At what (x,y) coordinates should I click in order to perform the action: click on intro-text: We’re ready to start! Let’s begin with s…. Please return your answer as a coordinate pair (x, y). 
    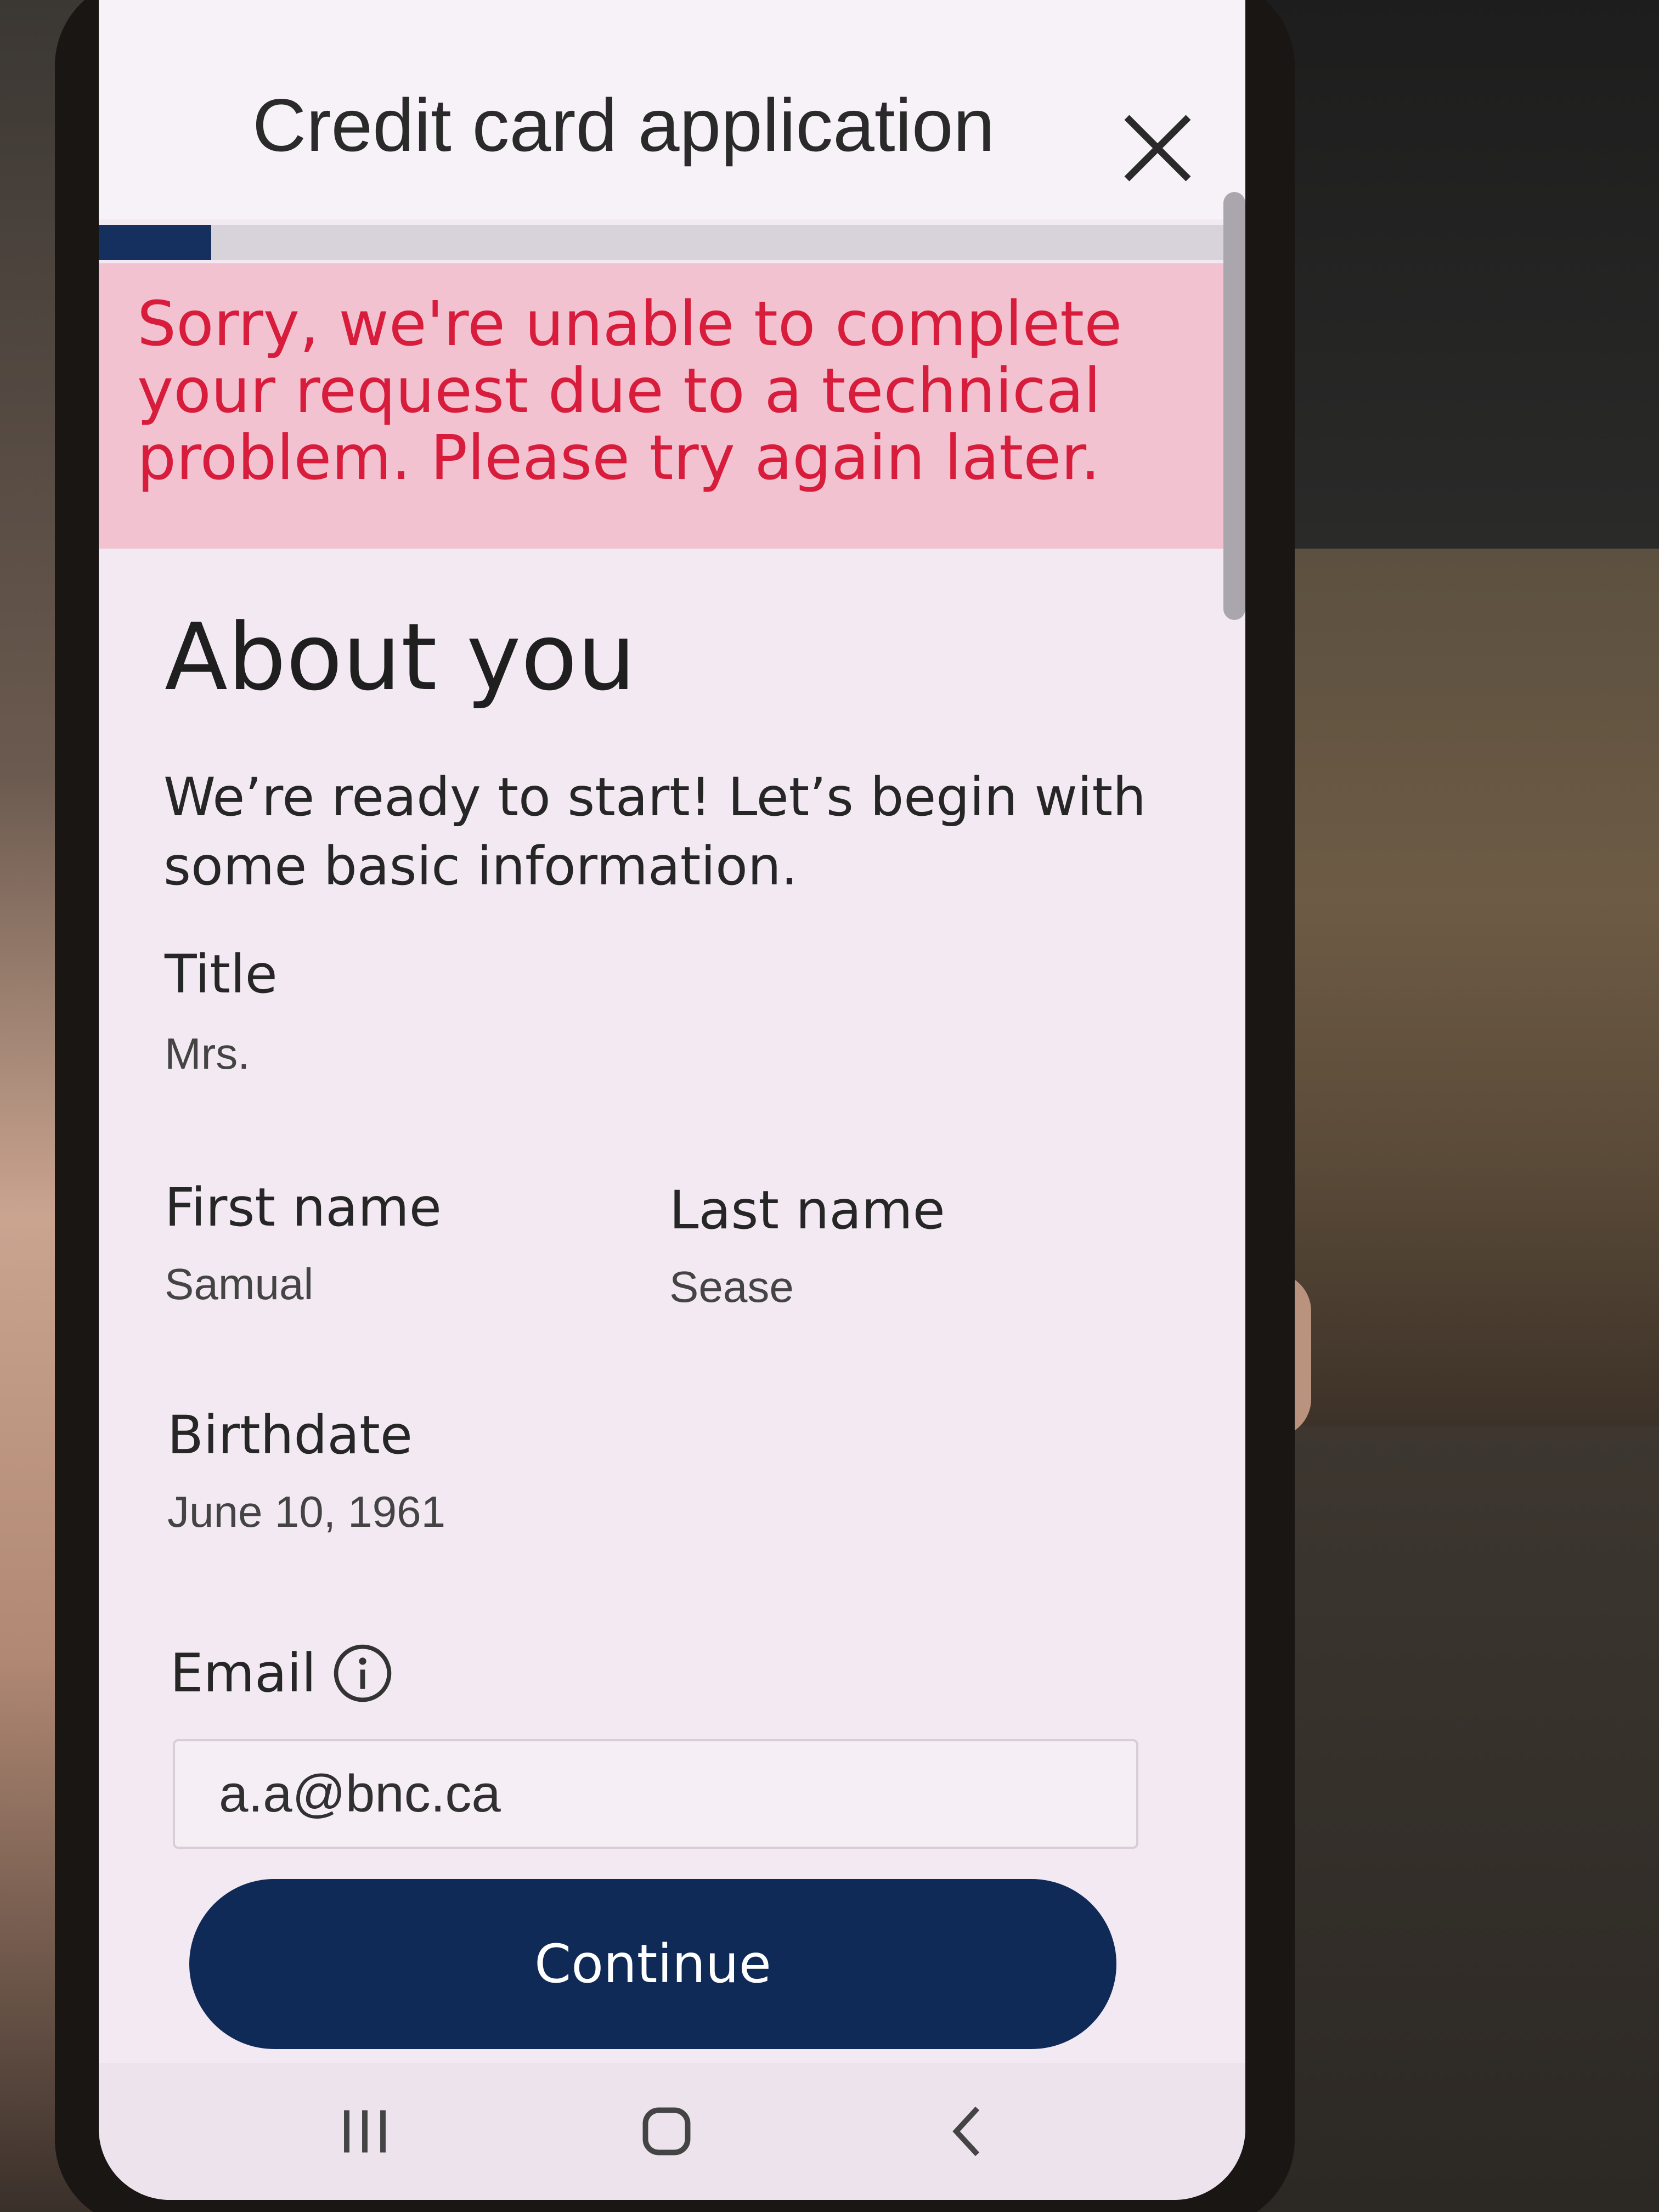
    Looking at the image, I should click on (654, 831).